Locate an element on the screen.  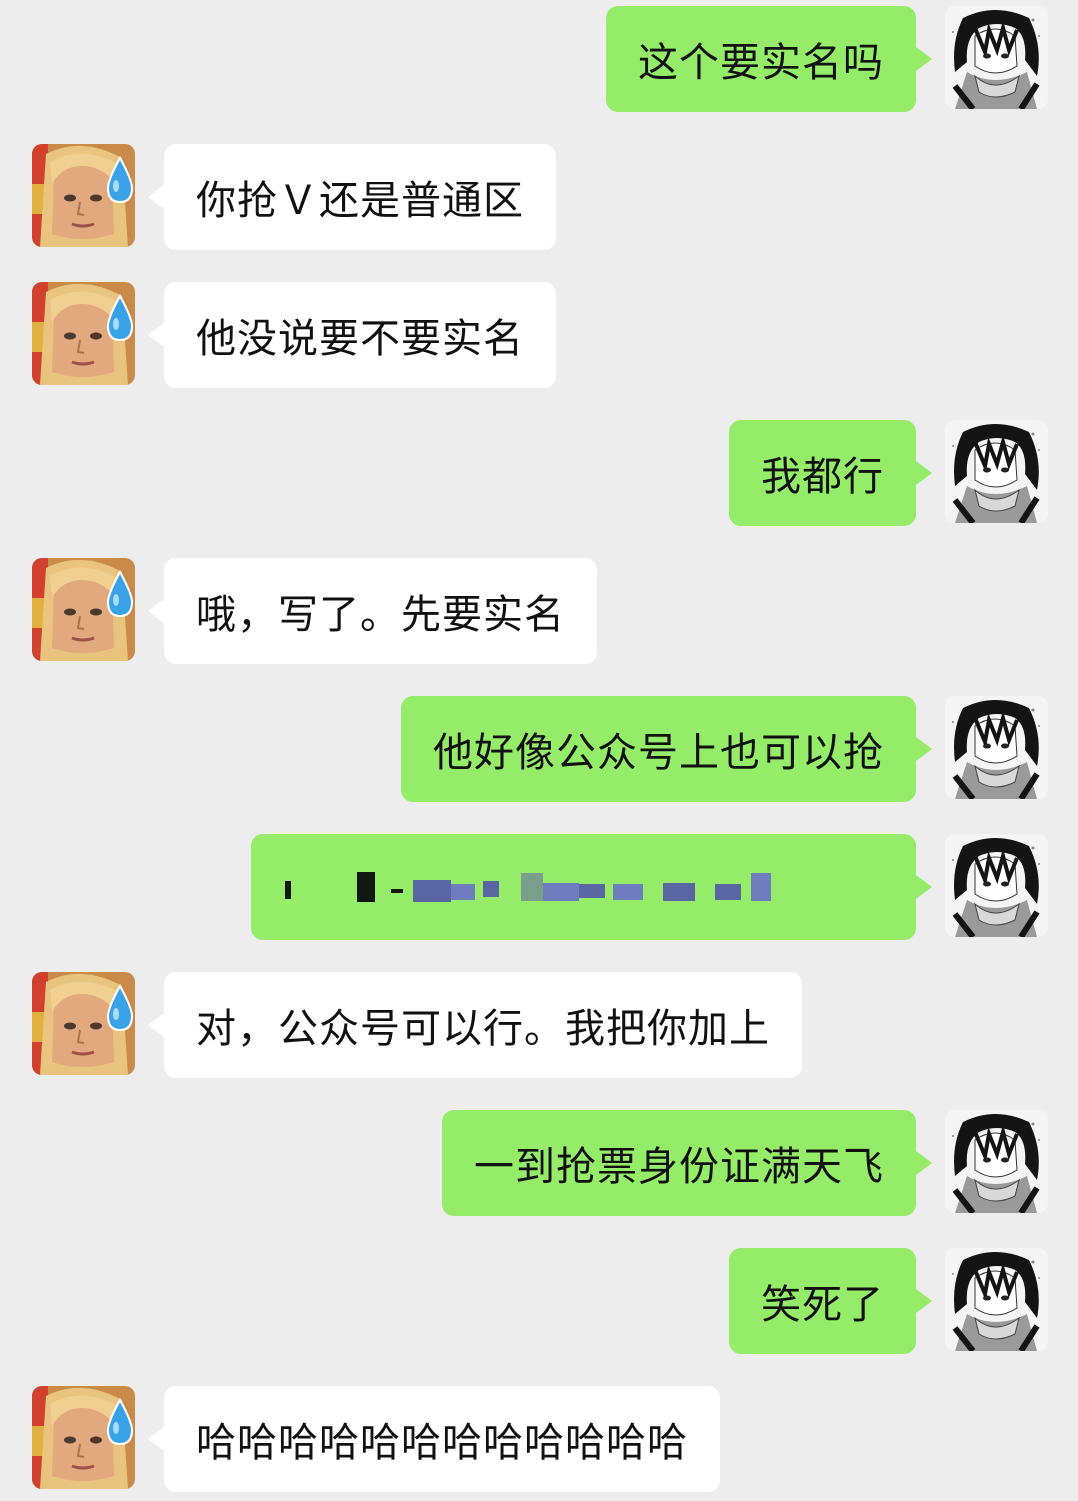
message-row-received: 哦，写了。先要实名 is located at coordinates (539, 611).